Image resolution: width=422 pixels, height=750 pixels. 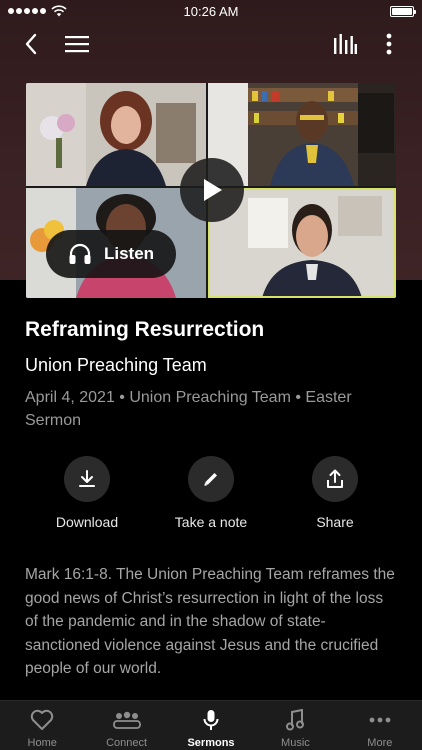 What do you see at coordinates (27, 11) in the screenshot?
I see `signal-icon` at bounding box center [27, 11].